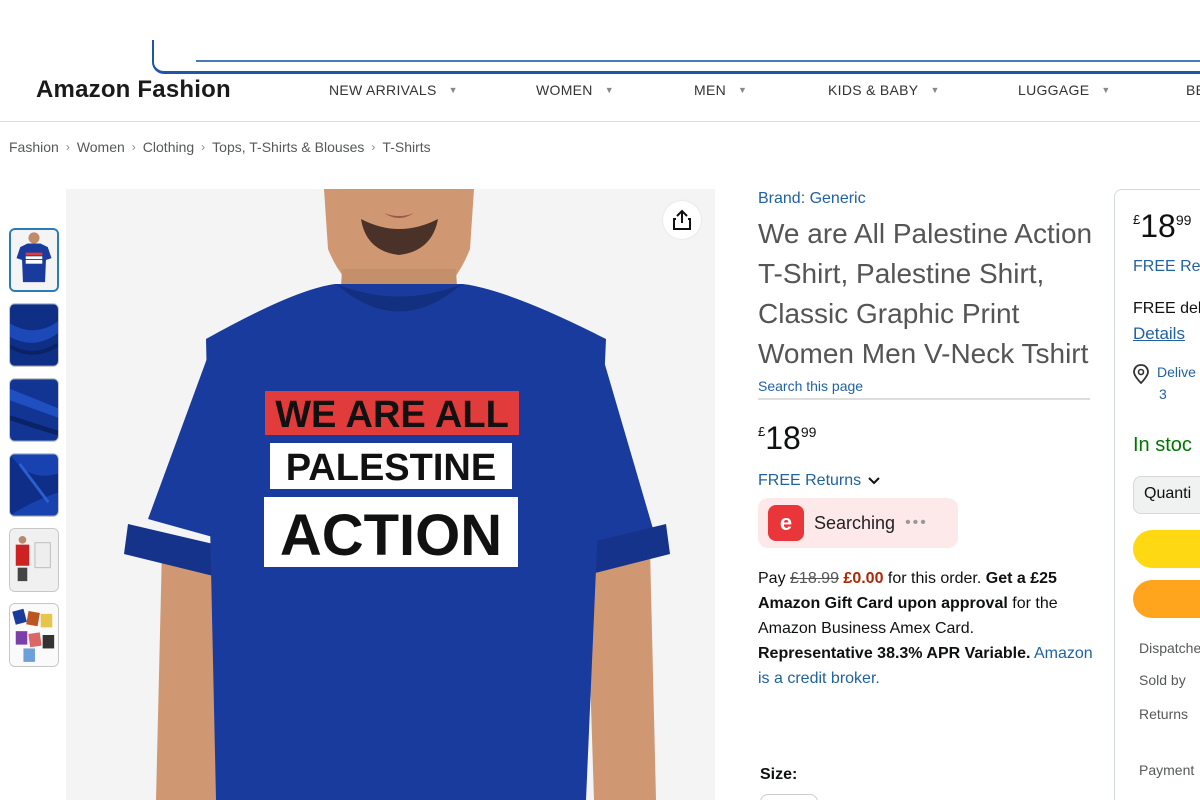  I want to click on delivery-details-link: Details, so click(1159, 334).